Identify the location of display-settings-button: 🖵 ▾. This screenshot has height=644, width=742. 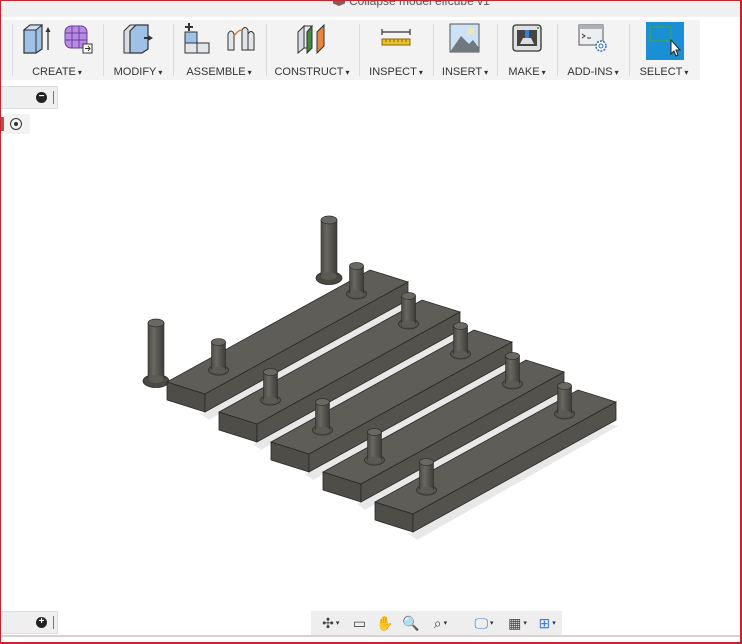
(484, 623).